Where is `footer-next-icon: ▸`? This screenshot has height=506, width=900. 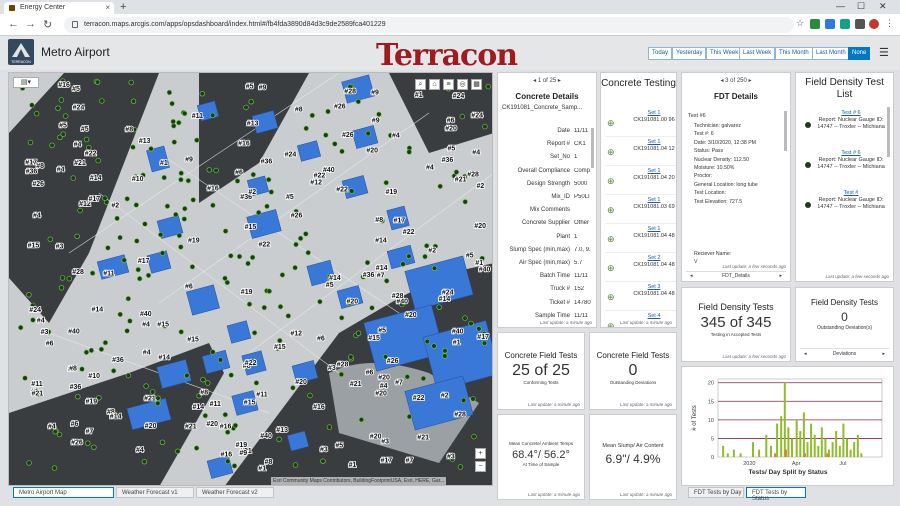 footer-next-icon: ▸ is located at coordinates (883, 354).